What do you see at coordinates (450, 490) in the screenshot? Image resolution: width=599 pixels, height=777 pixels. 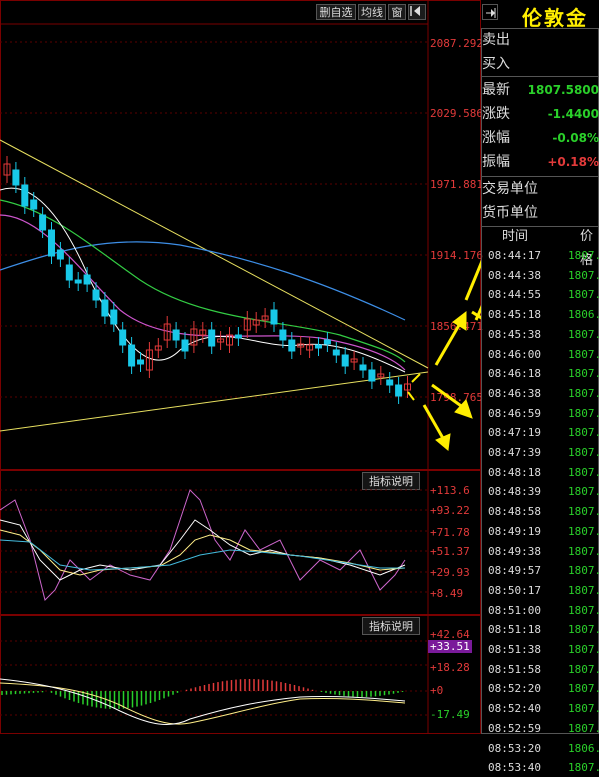 I see `indicator-axis-label: +113.6` at bounding box center [450, 490].